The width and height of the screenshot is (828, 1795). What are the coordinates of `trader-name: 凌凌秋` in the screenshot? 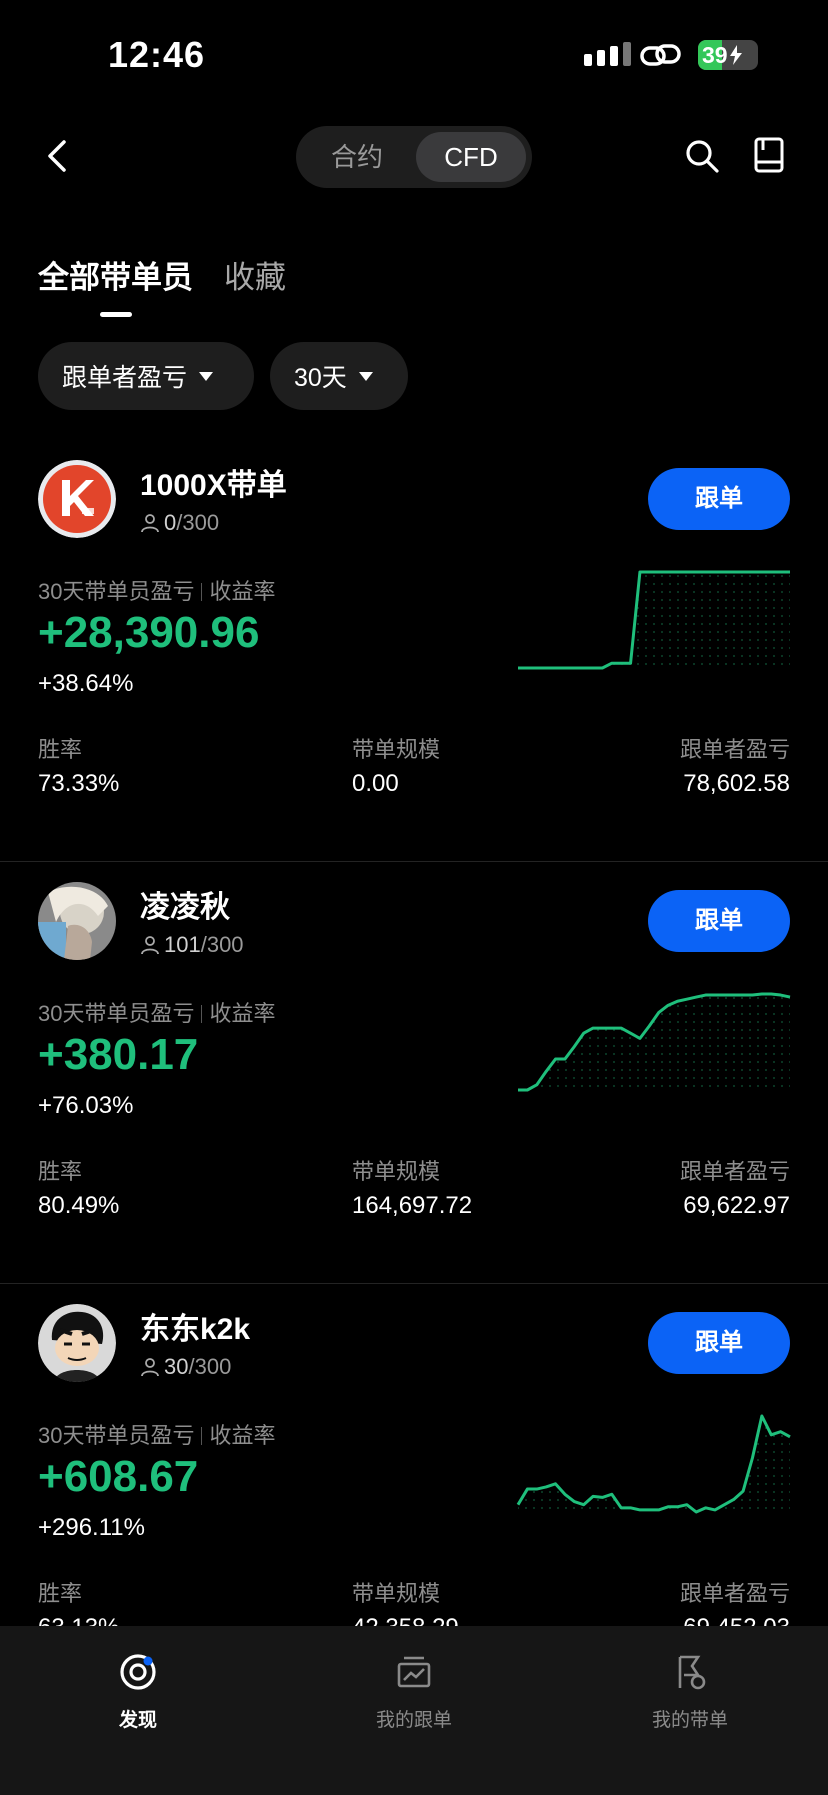 It's located at (185, 907).